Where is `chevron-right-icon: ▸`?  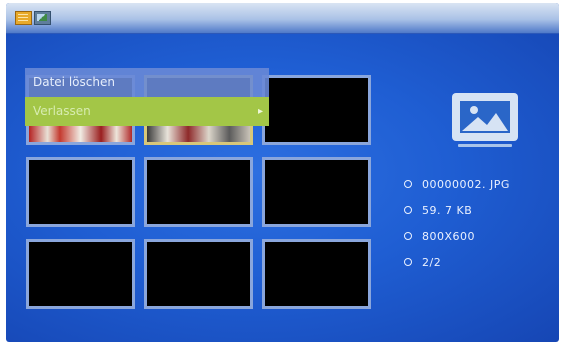 chevron-right-icon: ▸ is located at coordinates (260, 111).